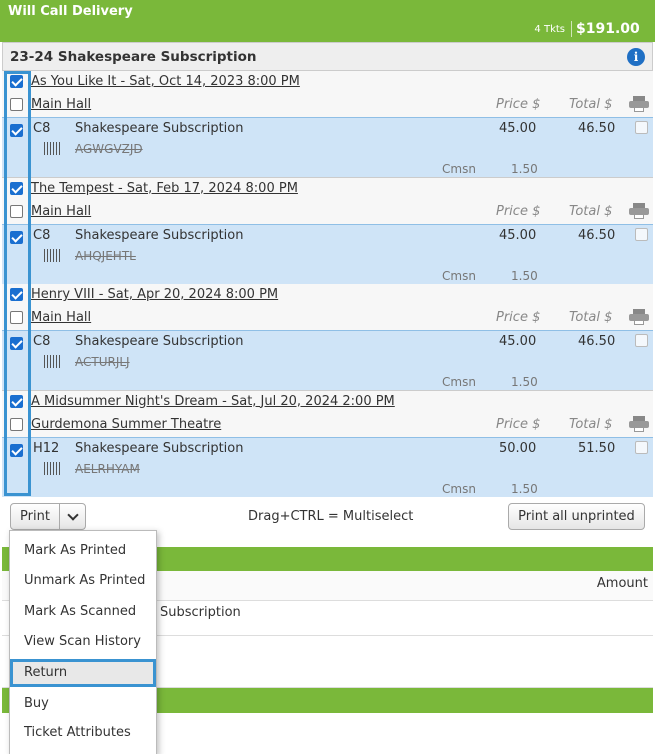 This screenshot has width=655, height=754. What do you see at coordinates (105, 255) in the screenshot?
I see `ticket-barcode-code: AHQJEHTL` at bounding box center [105, 255].